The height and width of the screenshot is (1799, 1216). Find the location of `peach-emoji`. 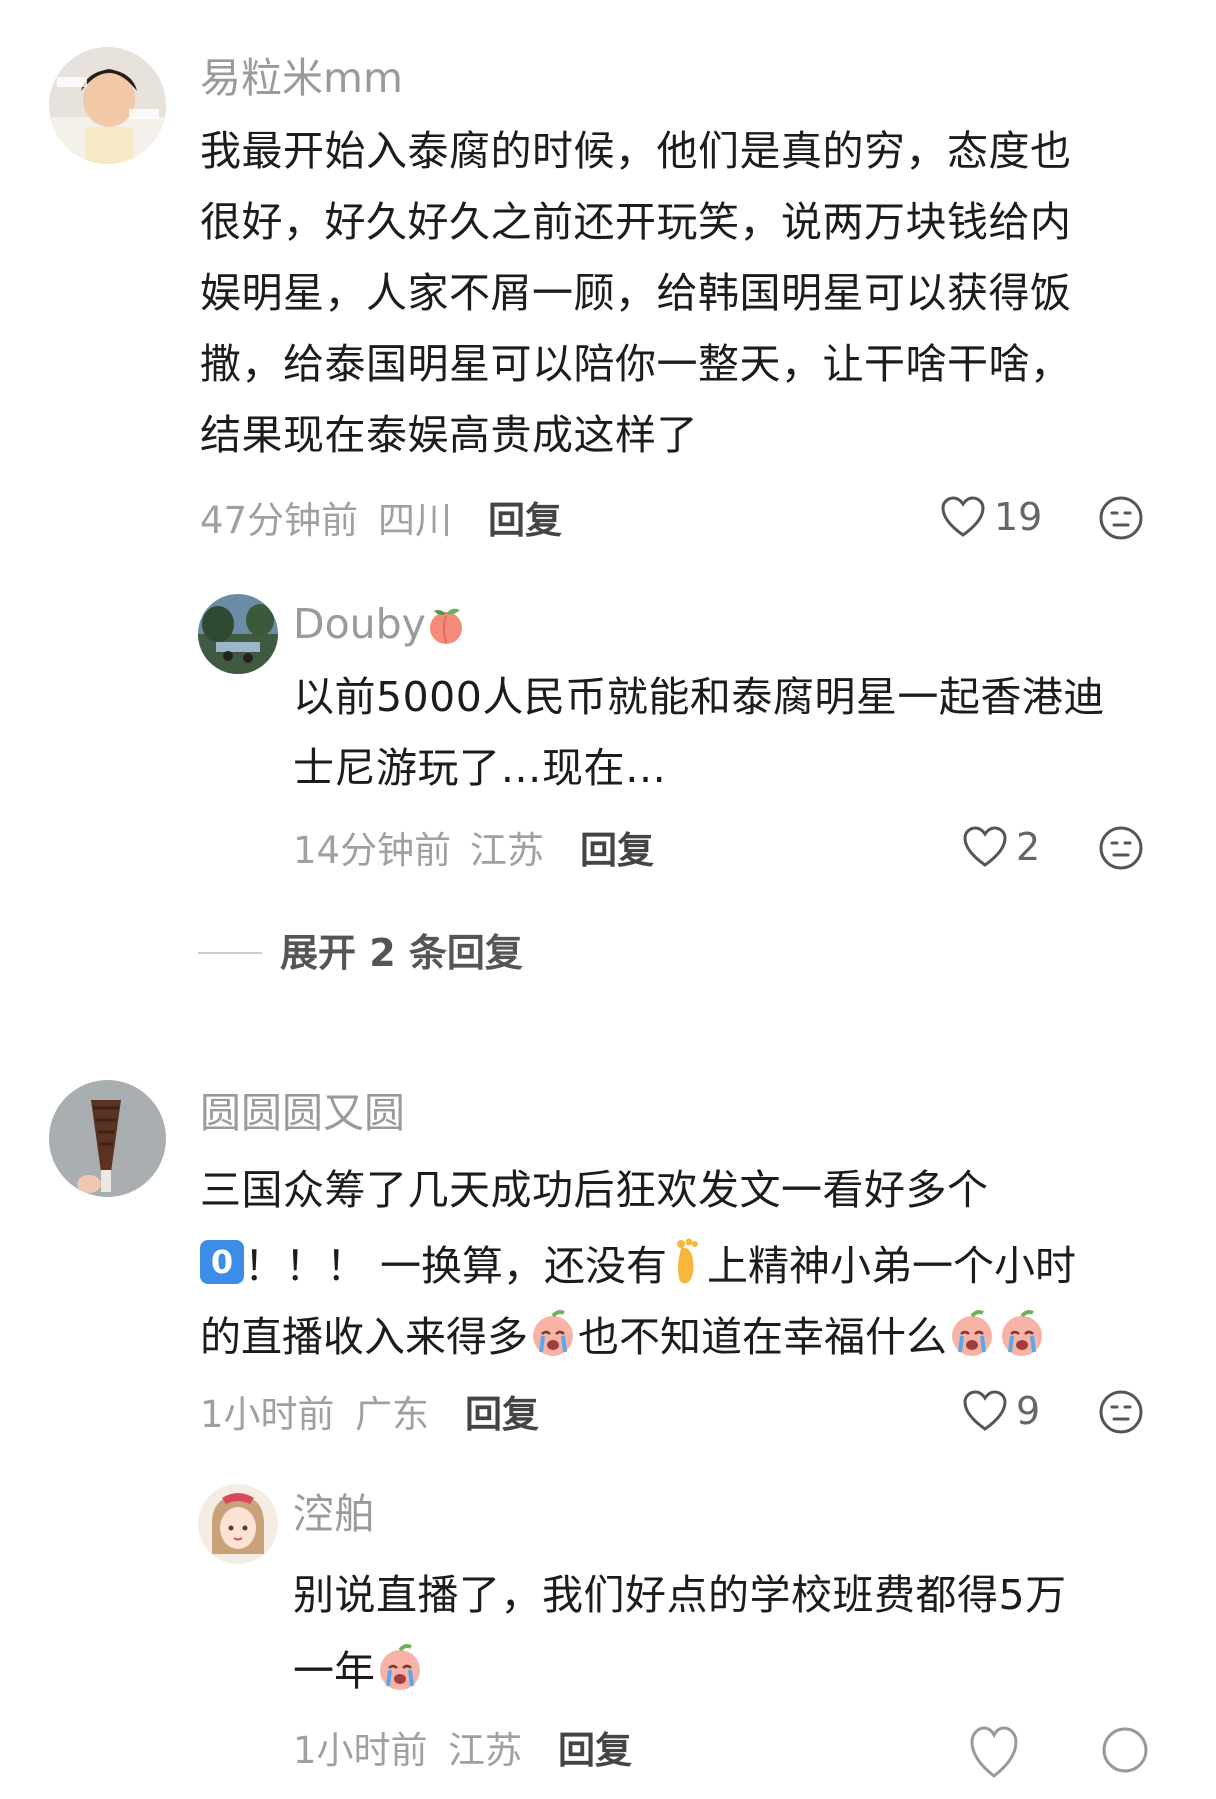

peach-emoji is located at coordinates (446, 624).